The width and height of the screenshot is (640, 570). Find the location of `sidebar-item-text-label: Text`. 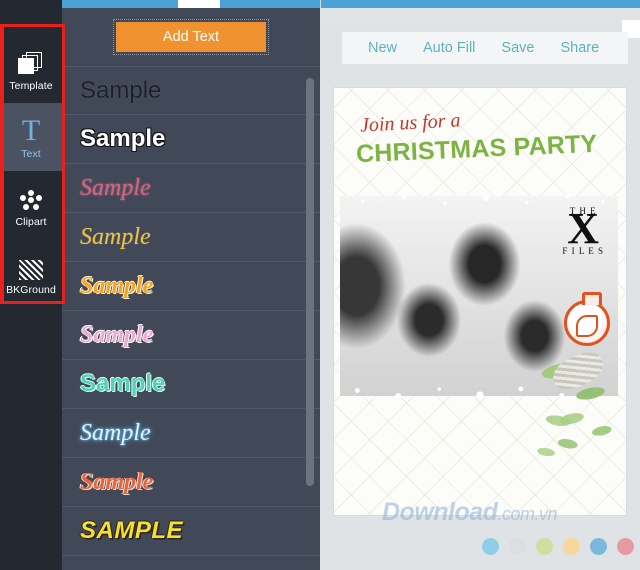

sidebar-item-text-label: Text is located at coordinates (31, 154).